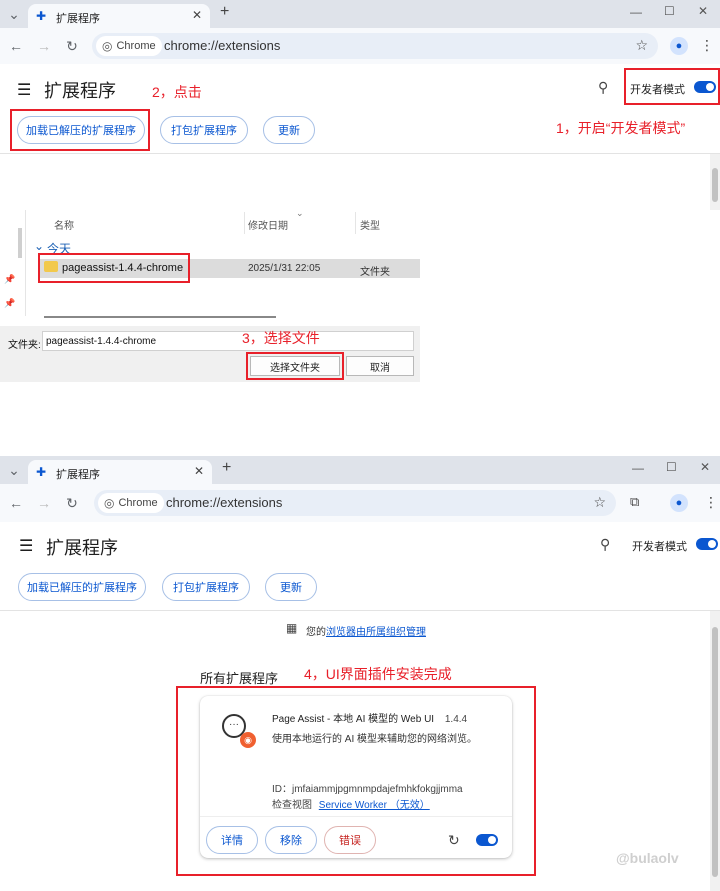 The image size is (720, 891). I want to click on new-tab-icon: +, so click(224, 12).